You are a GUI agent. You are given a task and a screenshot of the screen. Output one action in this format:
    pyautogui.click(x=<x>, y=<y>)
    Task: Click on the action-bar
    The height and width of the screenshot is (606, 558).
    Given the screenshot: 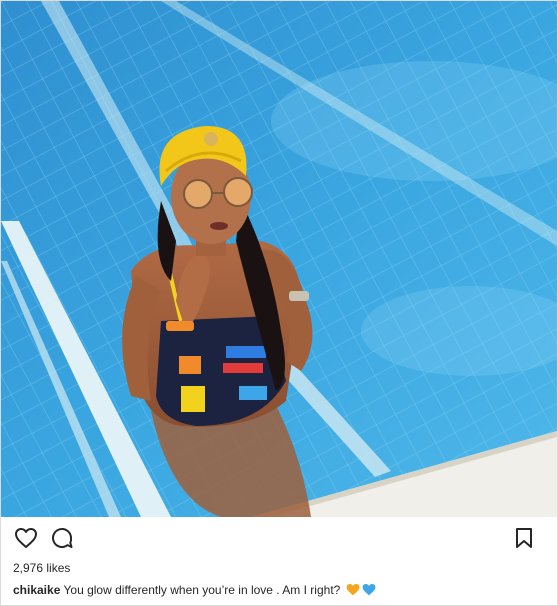 What is the action you would take?
    pyautogui.click(x=279, y=540)
    